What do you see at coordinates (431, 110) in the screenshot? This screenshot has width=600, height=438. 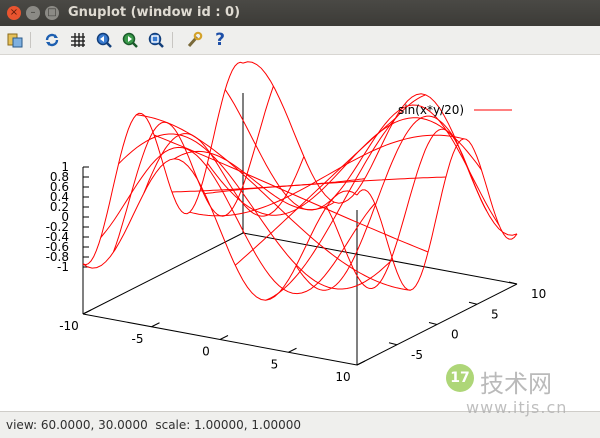 I see `legend-label: sin(x*y/20)` at bounding box center [431, 110].